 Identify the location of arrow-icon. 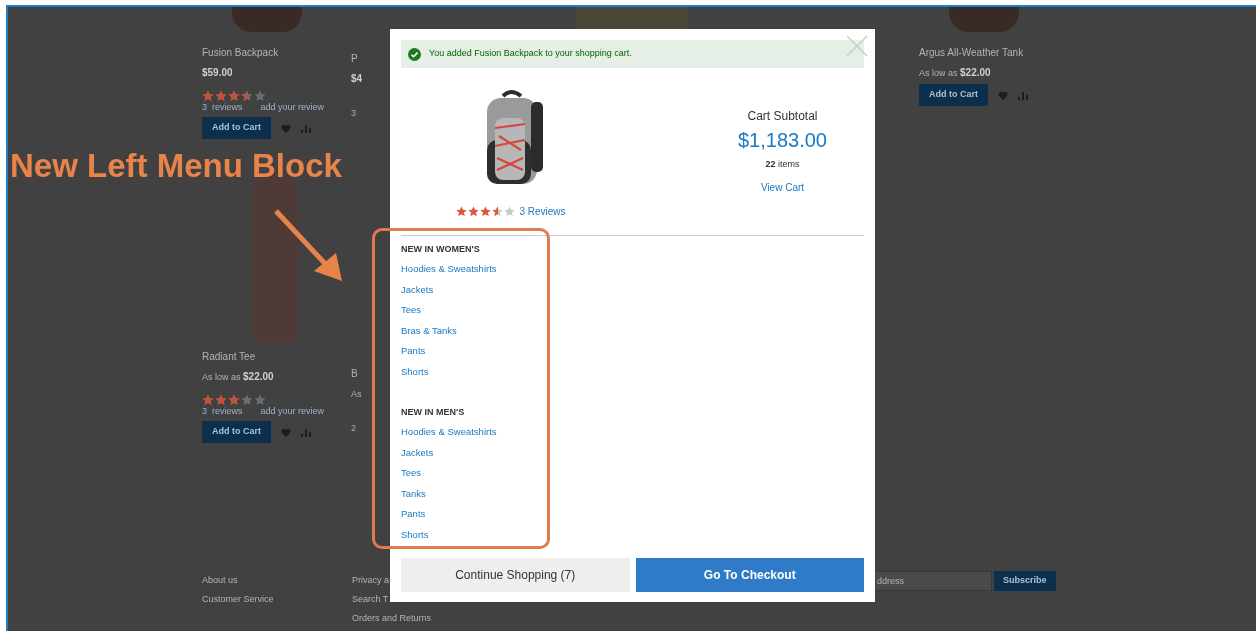
(308, 245).